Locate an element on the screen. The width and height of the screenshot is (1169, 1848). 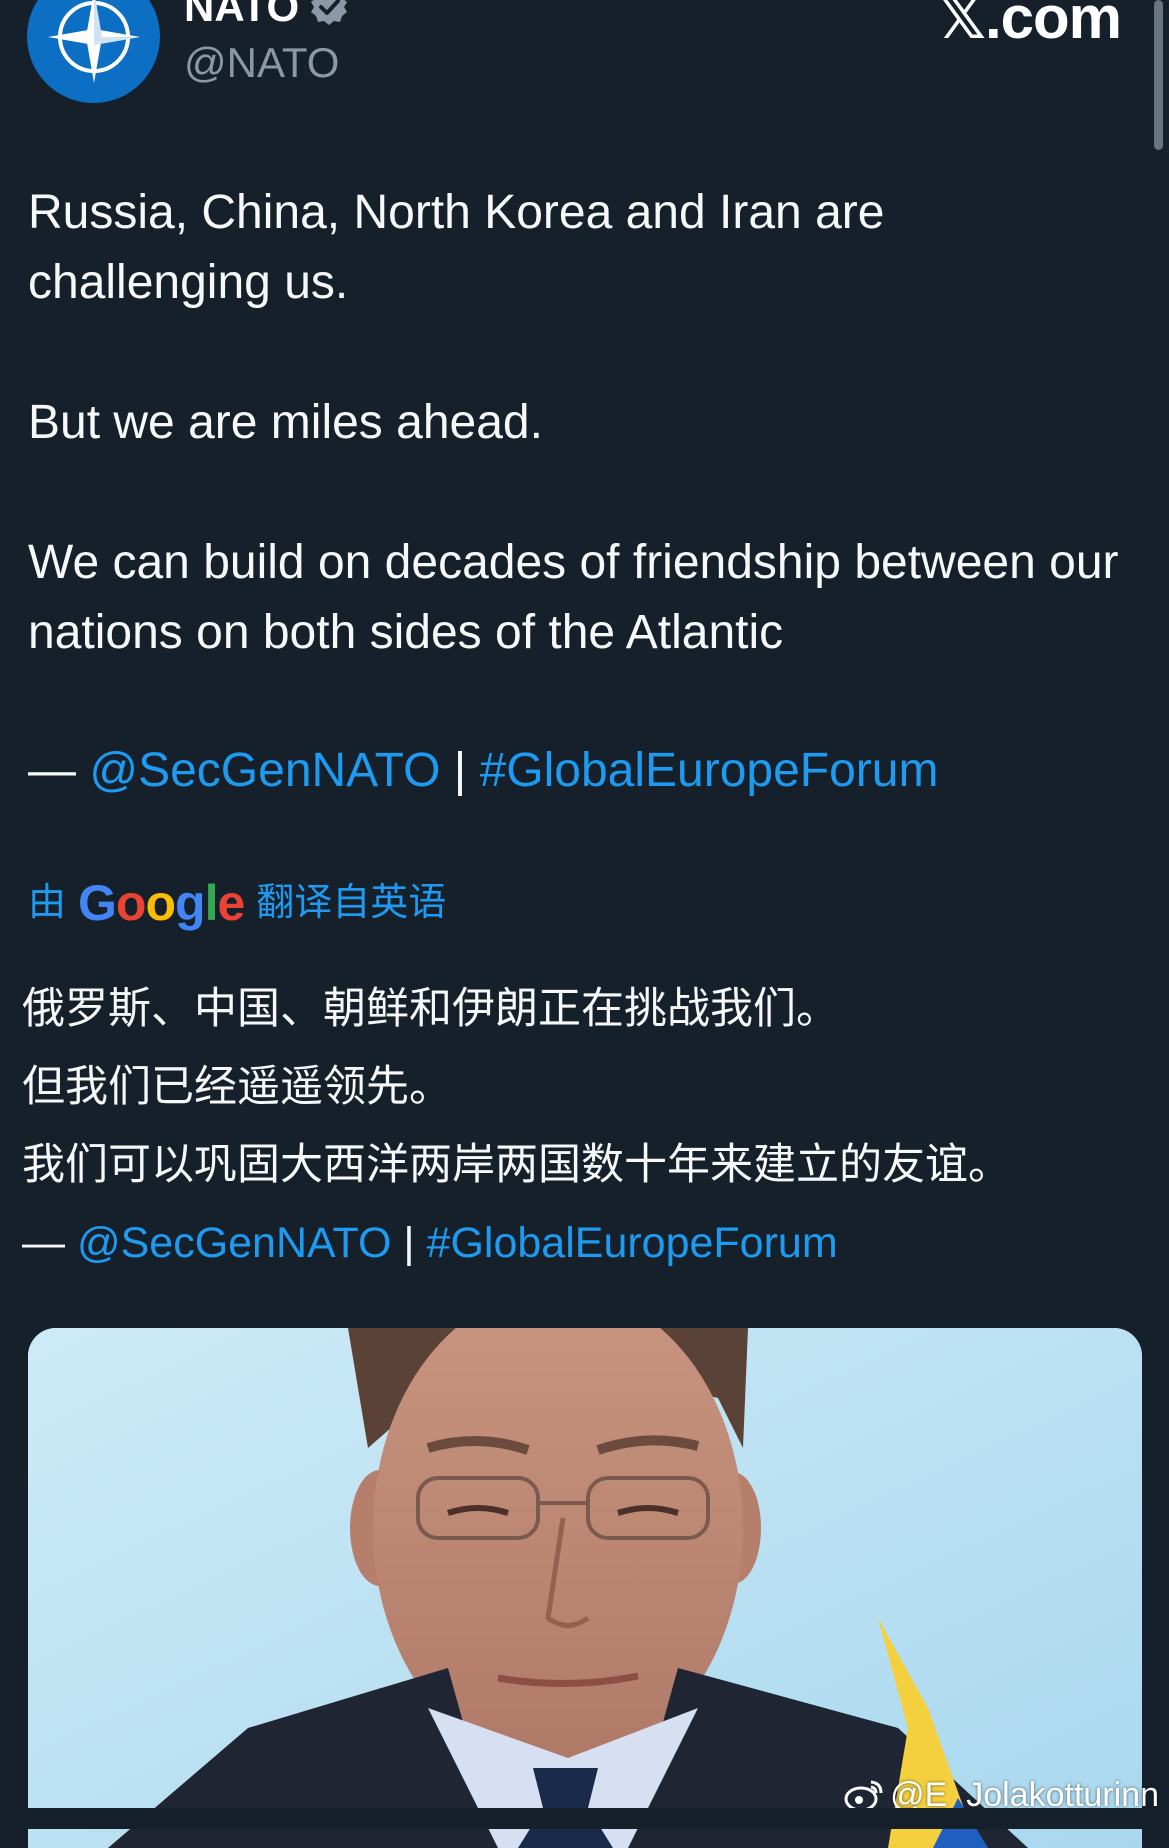
google-logo: Google is located at coordinates (161, 903).